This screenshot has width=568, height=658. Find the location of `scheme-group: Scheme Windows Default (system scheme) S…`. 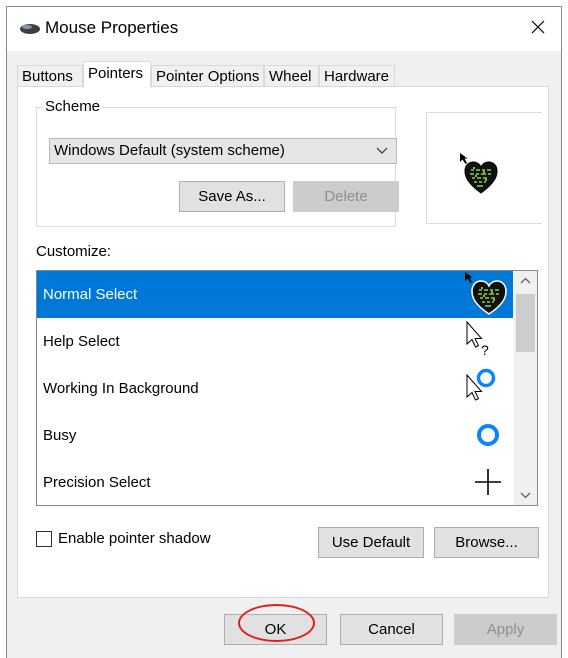

scheme-group: Scheme Windows Default (system scheme) S… is located at coordinates (217, 162).